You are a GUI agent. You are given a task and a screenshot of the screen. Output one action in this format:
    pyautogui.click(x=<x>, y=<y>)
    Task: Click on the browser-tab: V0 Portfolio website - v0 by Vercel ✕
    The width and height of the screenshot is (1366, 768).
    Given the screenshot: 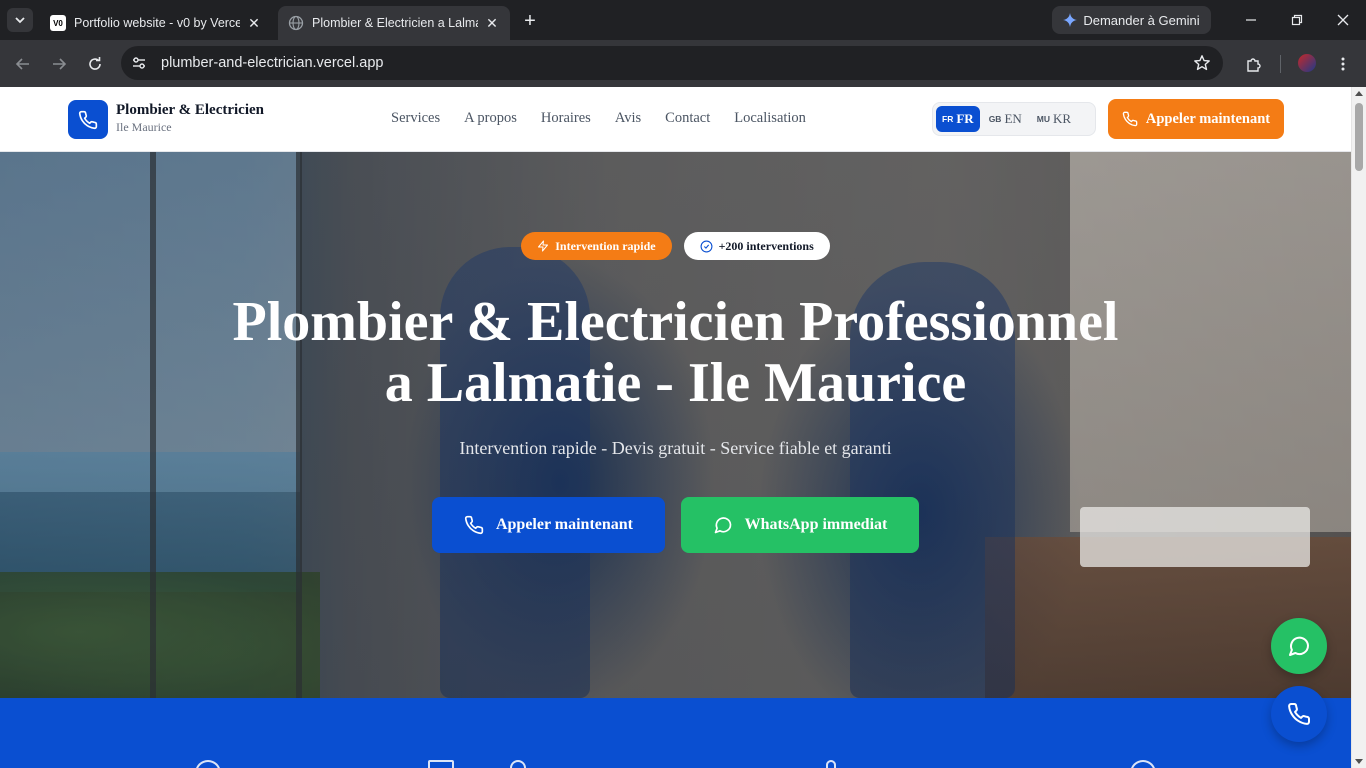 What is the action you would take?
    pyautogui.click(x=156, y=23)
    